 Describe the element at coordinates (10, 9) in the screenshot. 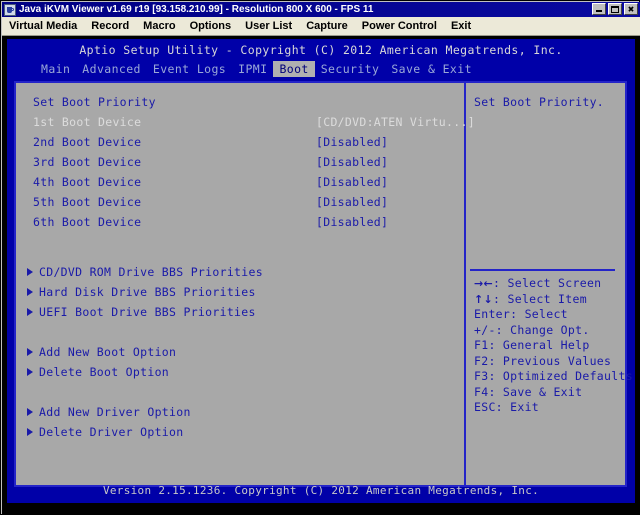

I see `java-cup-icon` at that location.